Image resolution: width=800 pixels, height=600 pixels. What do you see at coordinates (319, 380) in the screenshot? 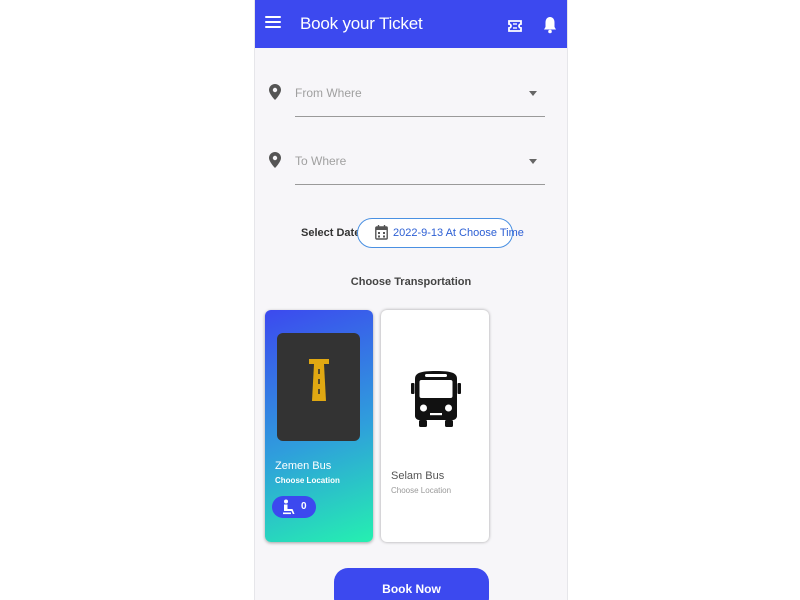
I see `zemen-logo-icon` at bounding box center [319, 380].